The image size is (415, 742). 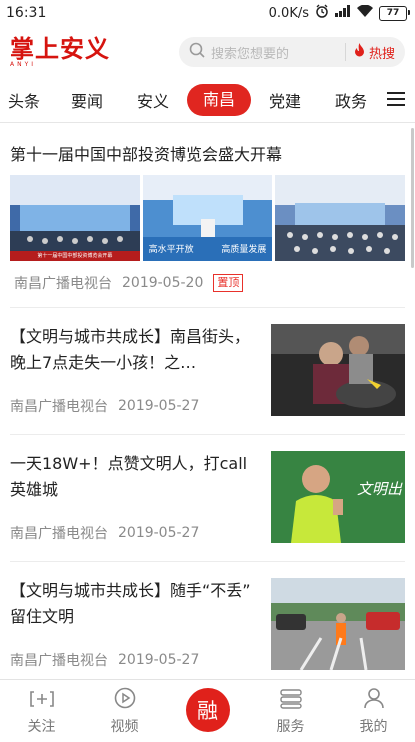 What do you see at coordinates (207, 13) in the screenshot?
I see `status-bar: 16:31 0.0K/s 77` at bounding box center [207, 13].